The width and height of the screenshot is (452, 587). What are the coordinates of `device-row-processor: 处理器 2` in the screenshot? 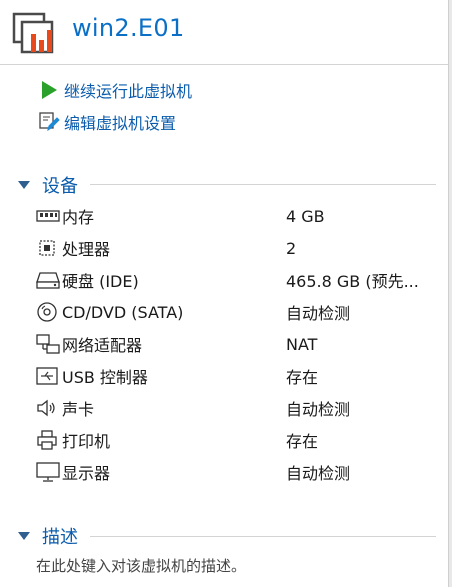 It's located at (236, 248).